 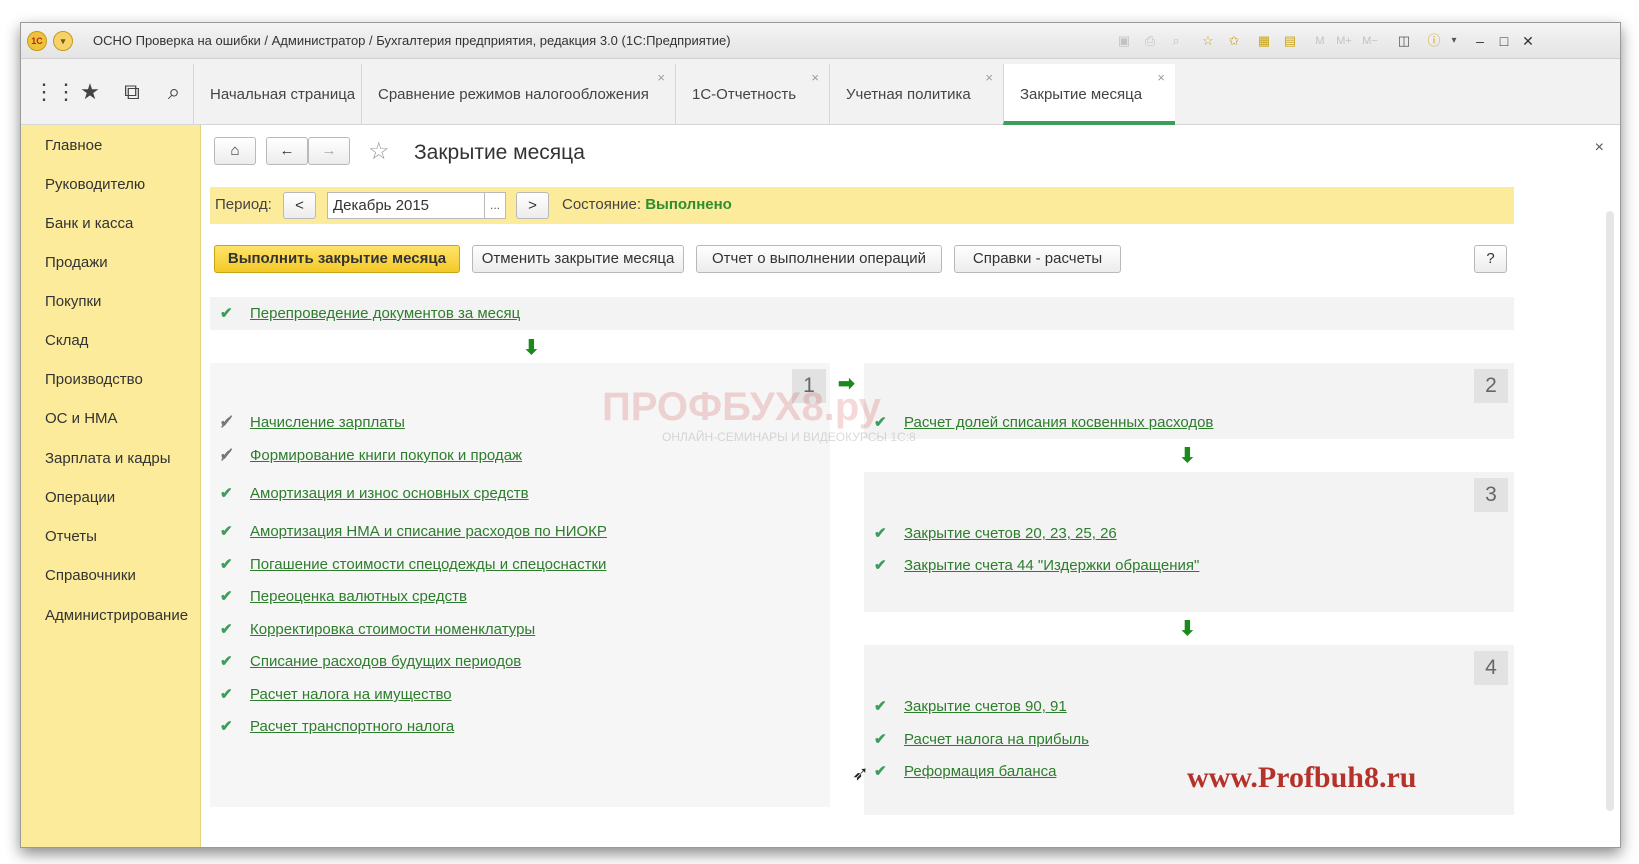 What do you see at coordinates (89, 223) in the screenshot?
I see `sidebar-item-bank: Банк и касса` at bounding box center [89, 223].